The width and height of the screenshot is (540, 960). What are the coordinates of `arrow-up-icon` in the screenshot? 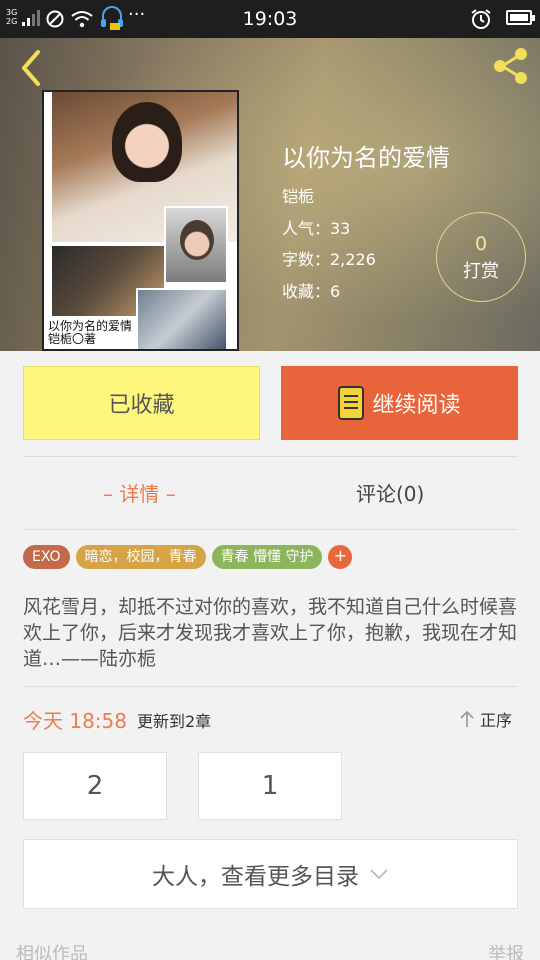 It's located at (467, 718).